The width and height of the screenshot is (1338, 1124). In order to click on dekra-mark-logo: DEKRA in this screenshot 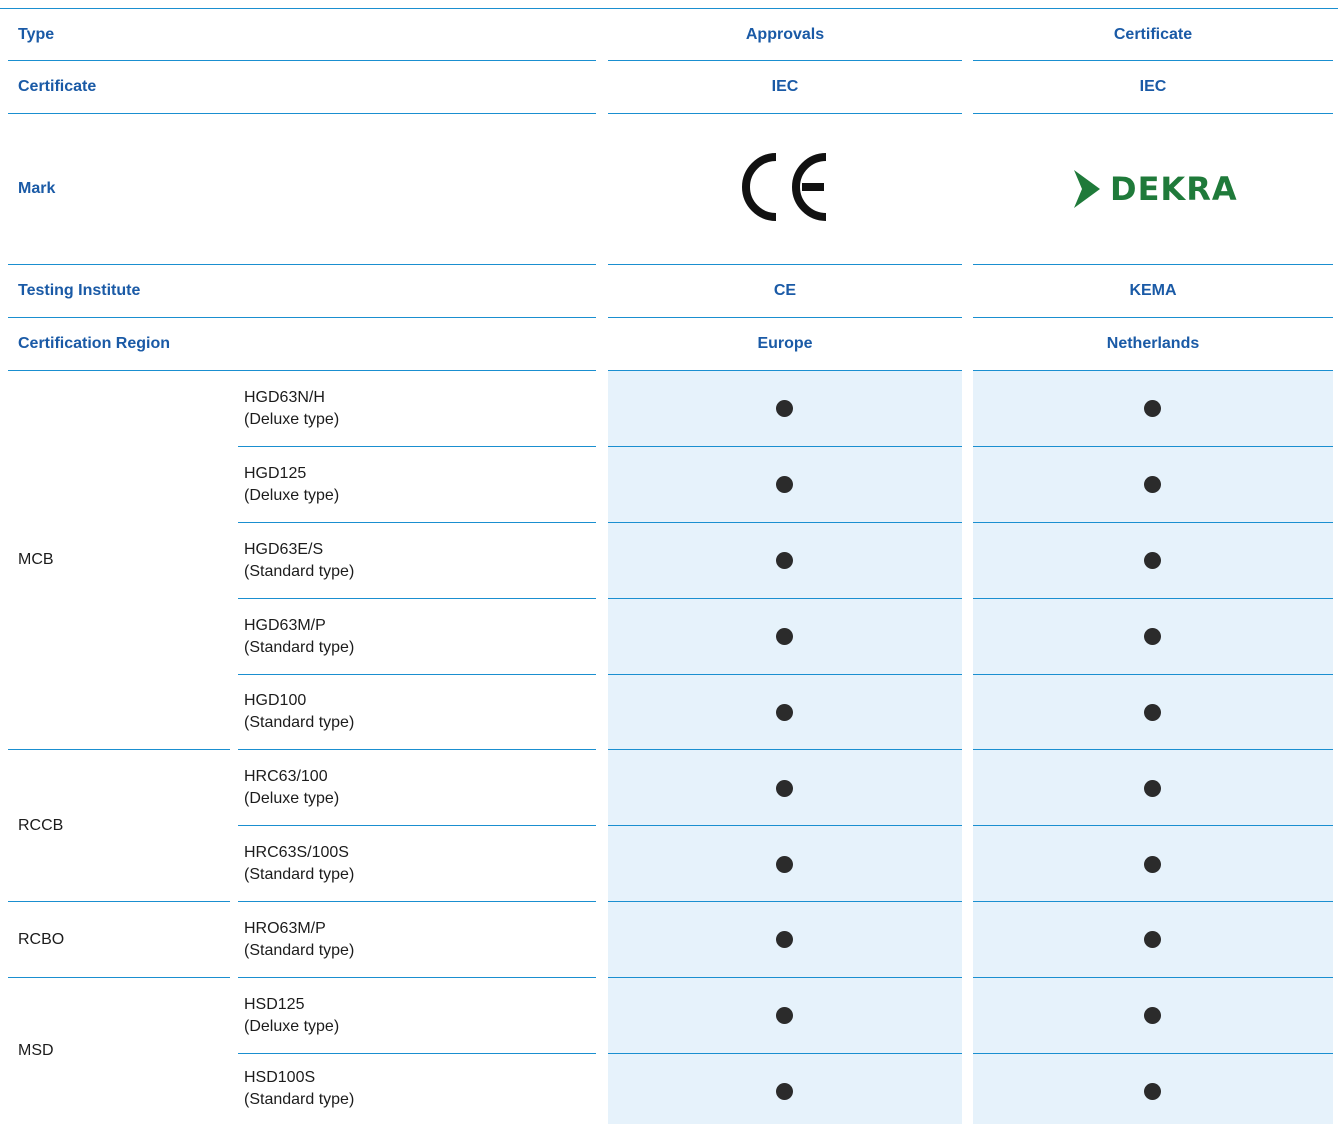, I will do `click(1155, 189)`.